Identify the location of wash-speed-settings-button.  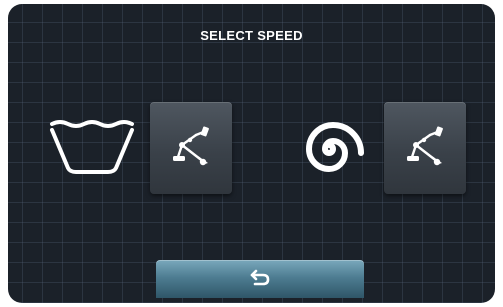
(191, 148).